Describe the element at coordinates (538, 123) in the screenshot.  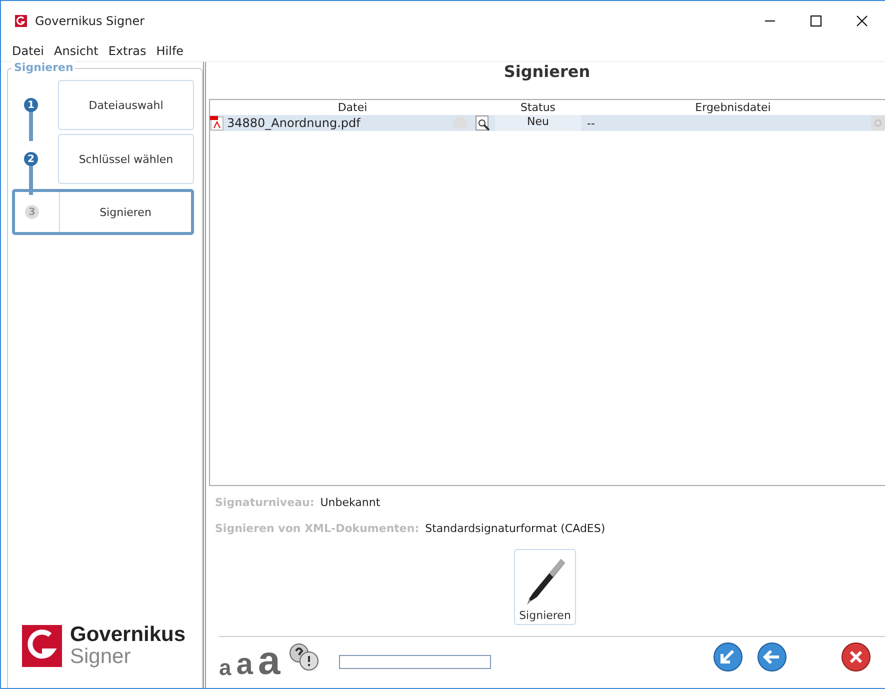
I see `status-cell: Neu` at that location.